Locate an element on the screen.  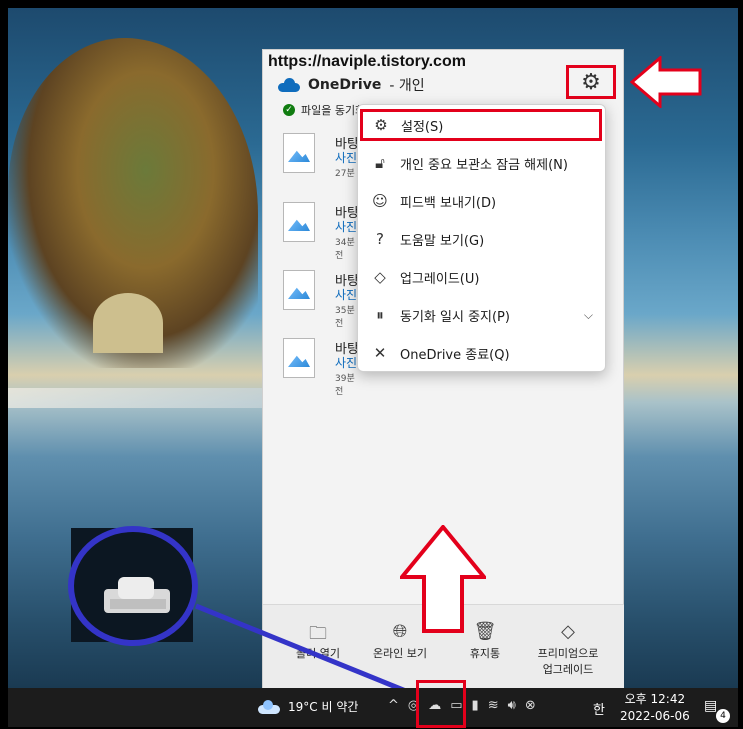
file-list-item: 바탕 사진 27분 is located at coordinates (323, 163).